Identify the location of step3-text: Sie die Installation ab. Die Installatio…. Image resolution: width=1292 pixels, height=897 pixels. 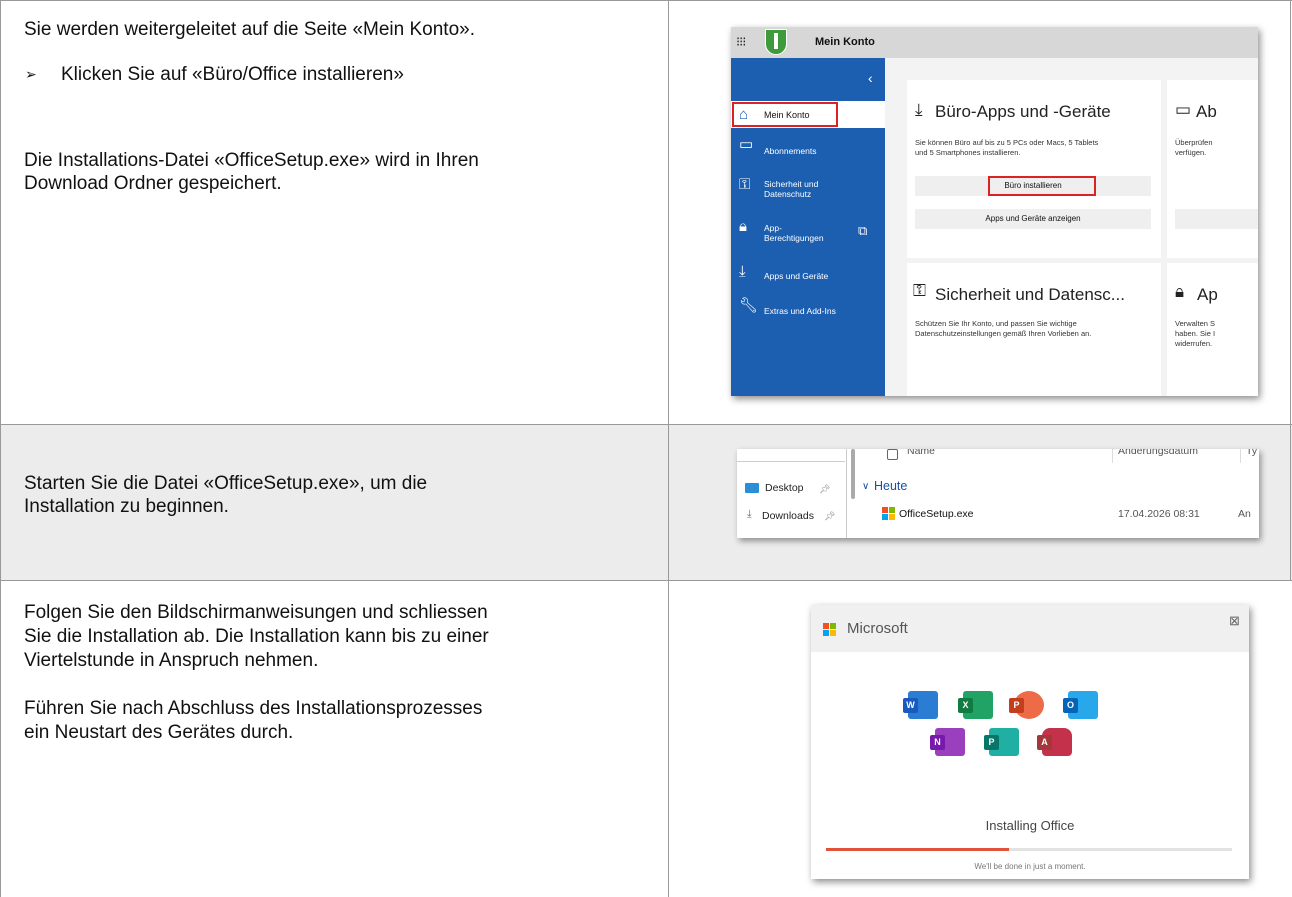
(256, 636).